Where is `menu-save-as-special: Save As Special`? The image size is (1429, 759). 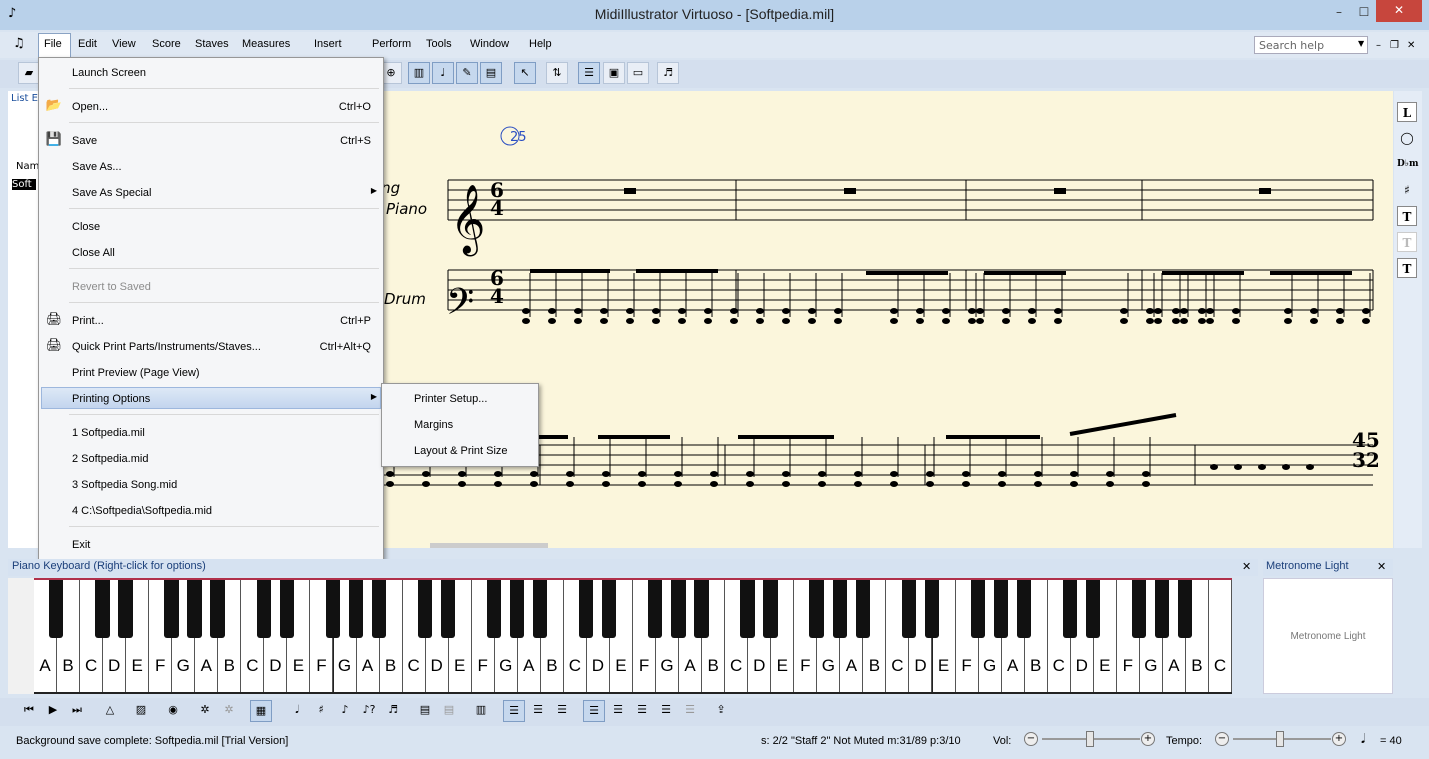 menu-save-as-special: Save As Special is located at coordinates (112, 193).